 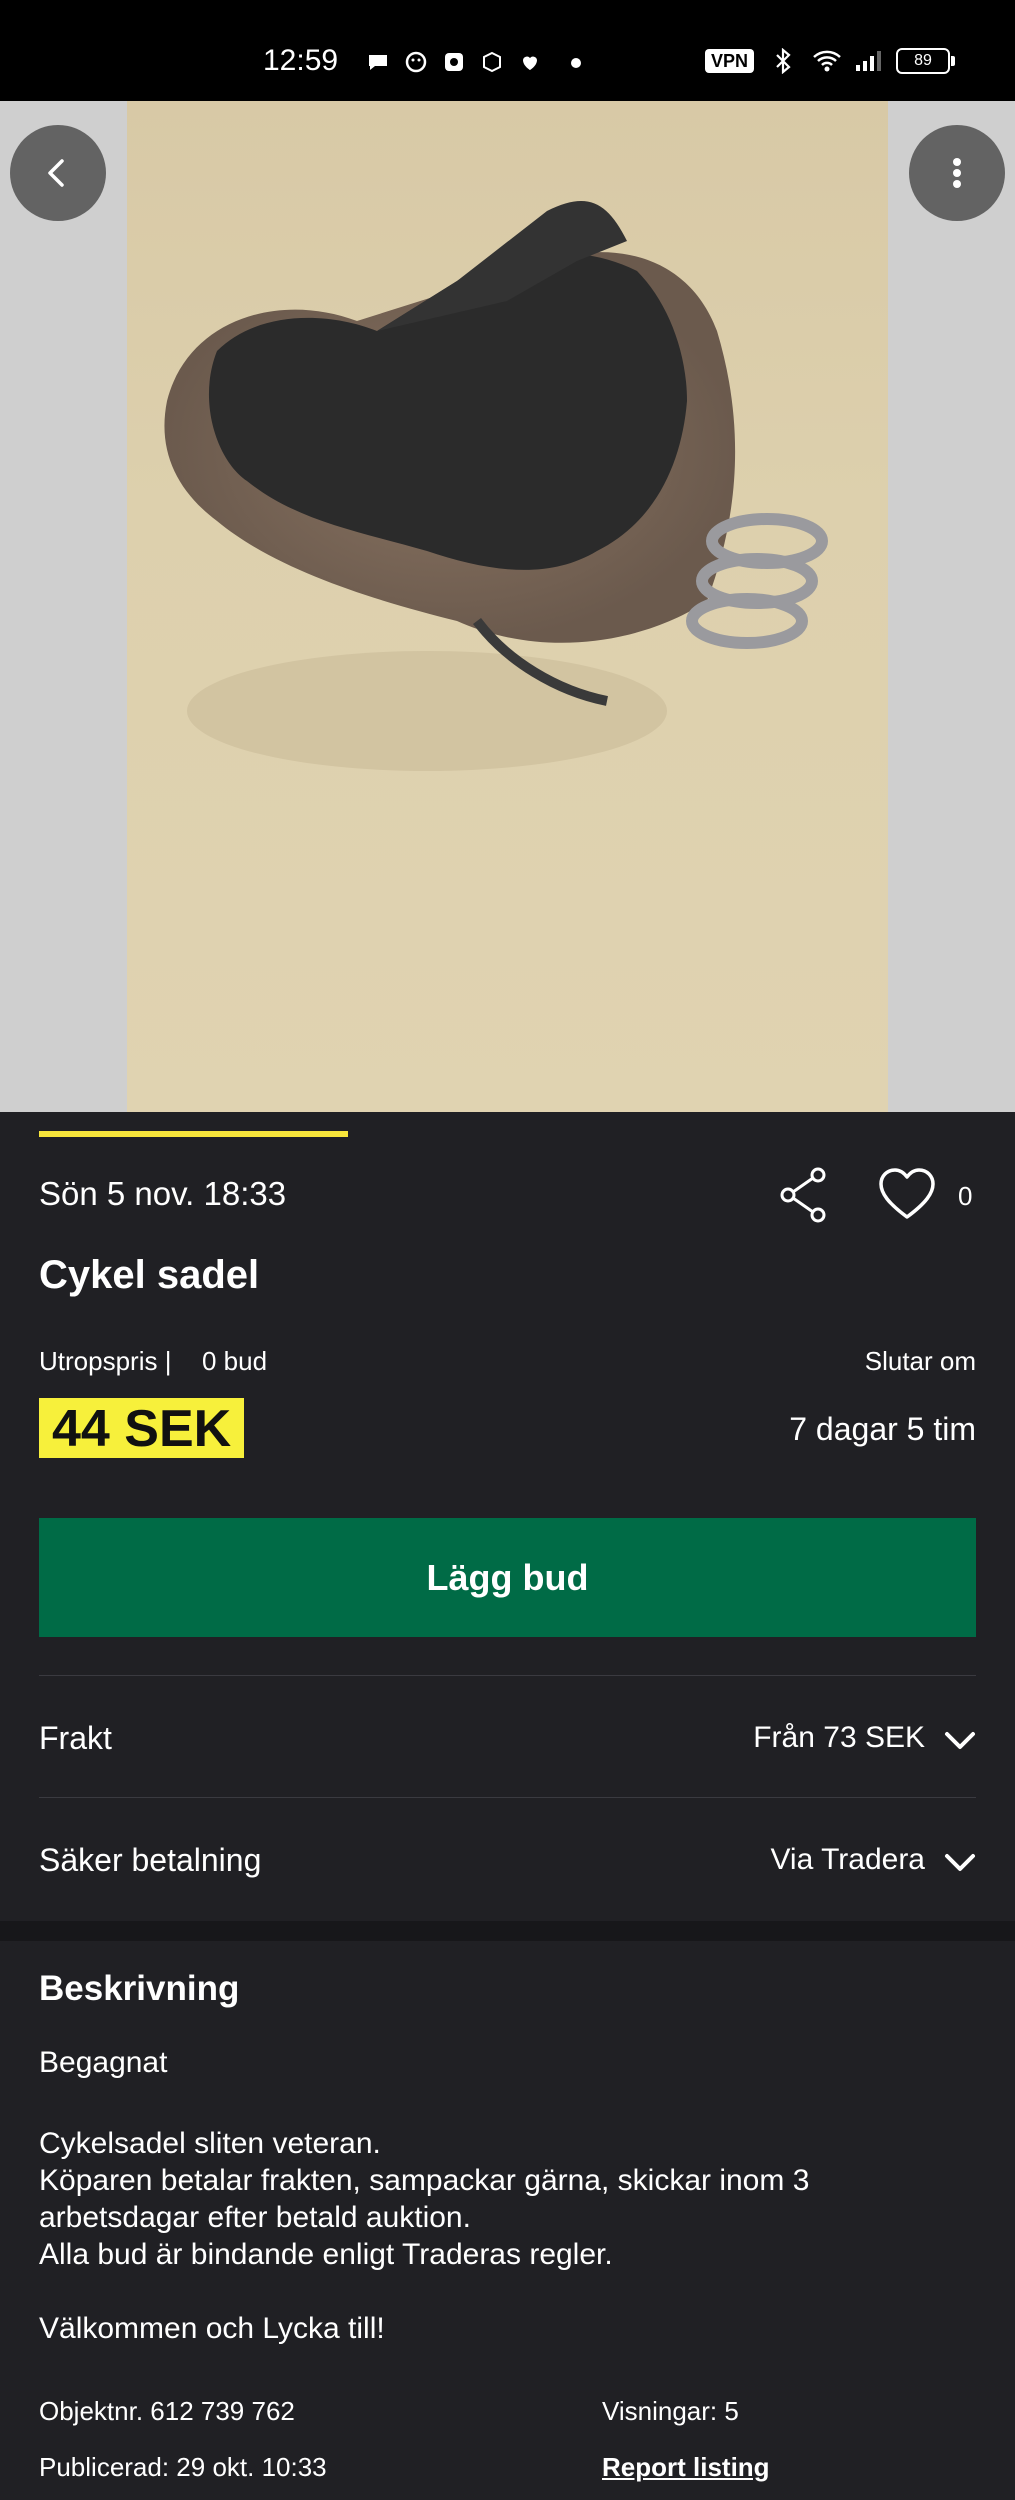 What do you see at coordinates (507, 1858) in the screenshot?
I see `payment-row: Säker betalning Via Tradera` at bounding box center [507, 1858].